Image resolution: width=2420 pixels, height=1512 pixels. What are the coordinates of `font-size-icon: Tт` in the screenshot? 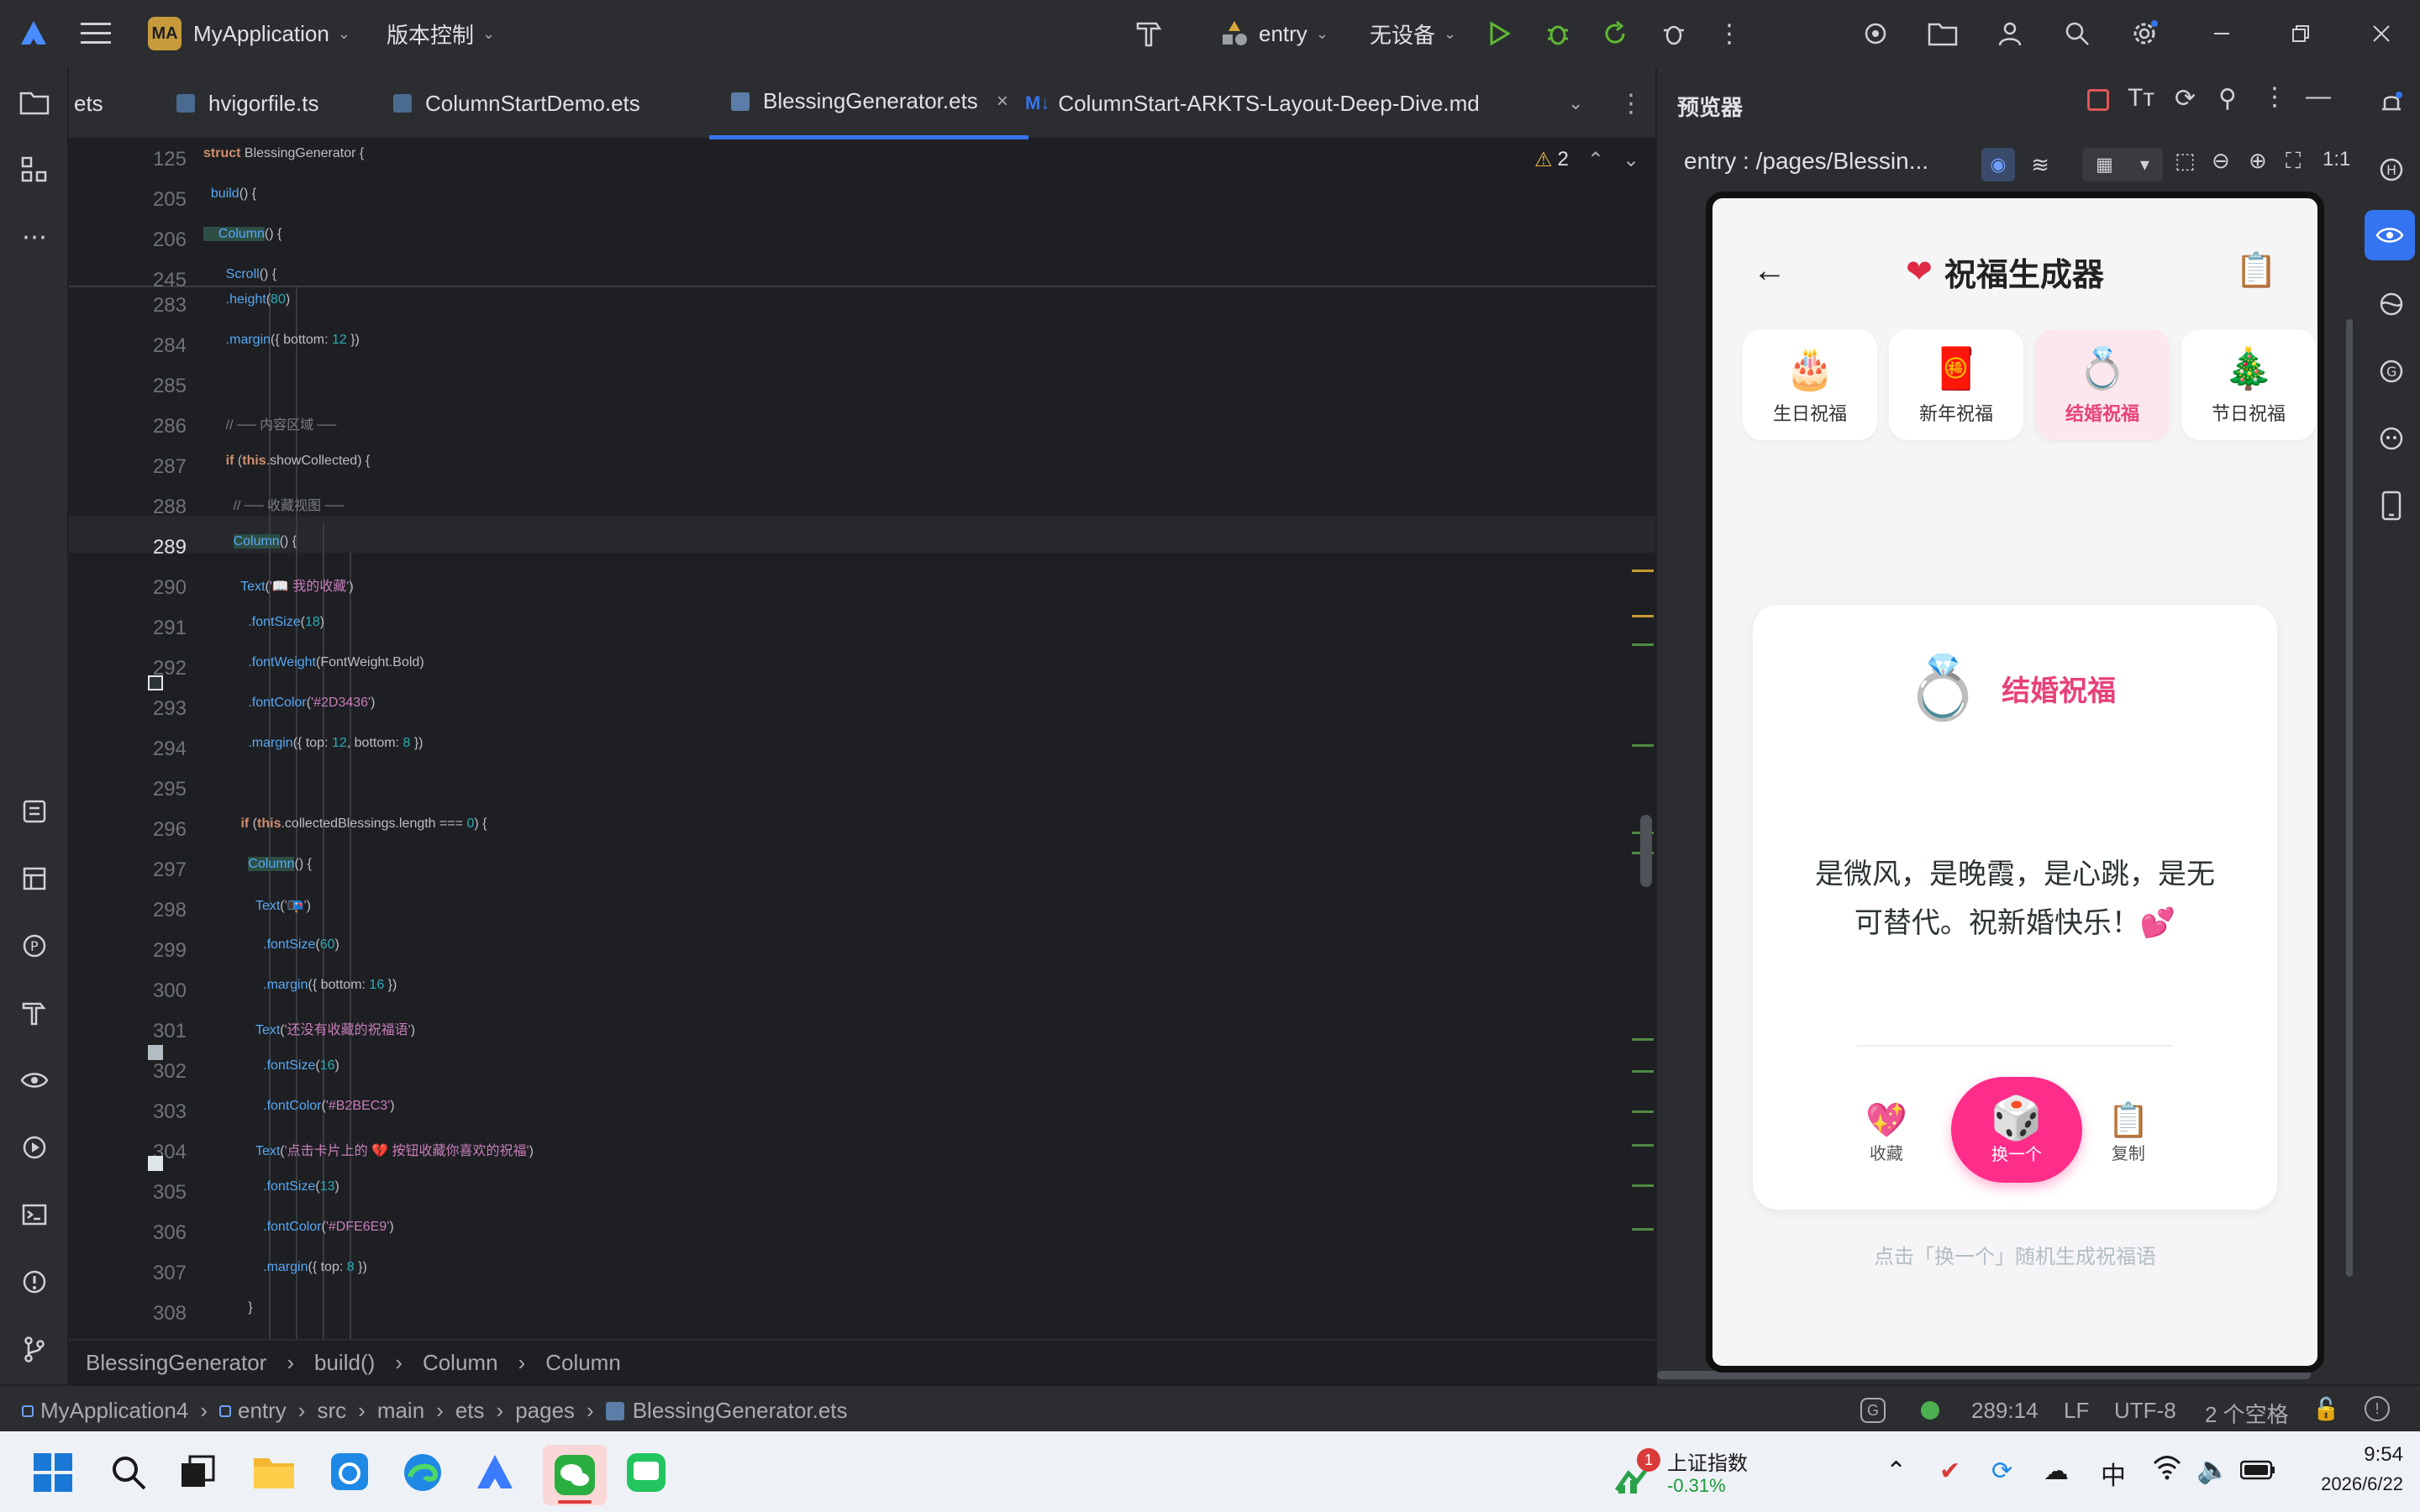 It's located at (2141, 98).